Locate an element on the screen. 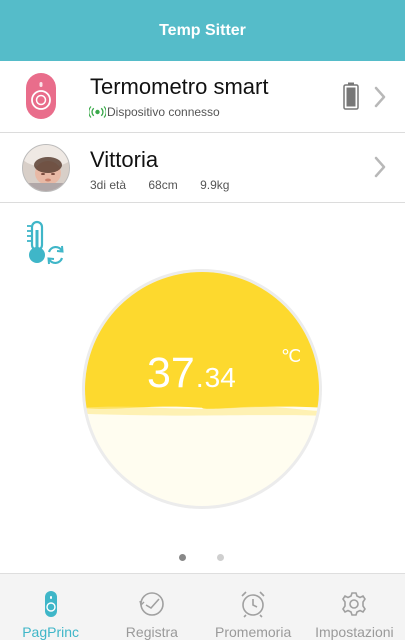 The image size is (405, 640). nav-label-home: PagPrinc is located at coordinates (51, 632).